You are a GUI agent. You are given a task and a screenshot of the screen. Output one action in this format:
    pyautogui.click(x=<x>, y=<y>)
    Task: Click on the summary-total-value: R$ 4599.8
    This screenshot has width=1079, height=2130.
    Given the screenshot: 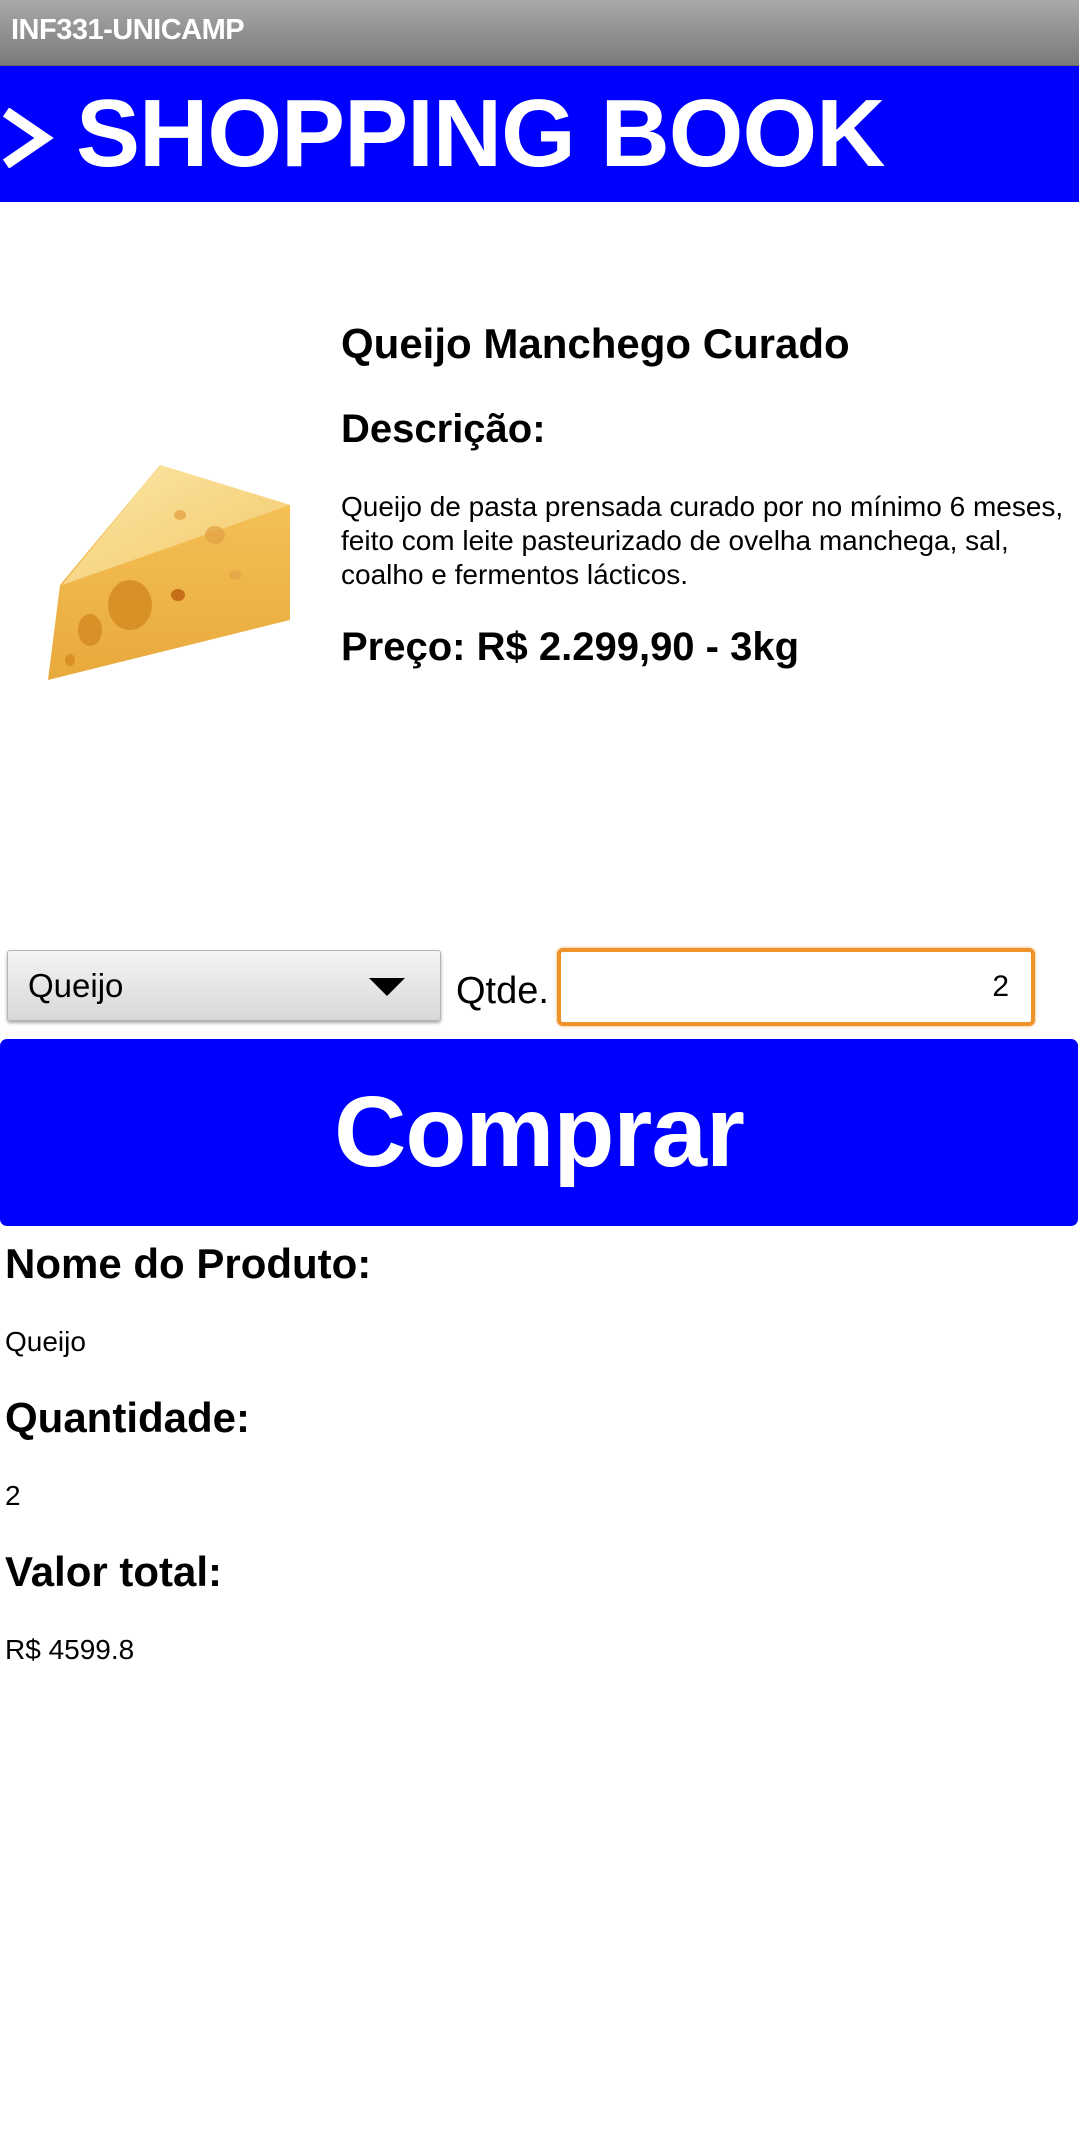 What is the action you would take?
    pyautogui.click(x=70, y=1649)
    